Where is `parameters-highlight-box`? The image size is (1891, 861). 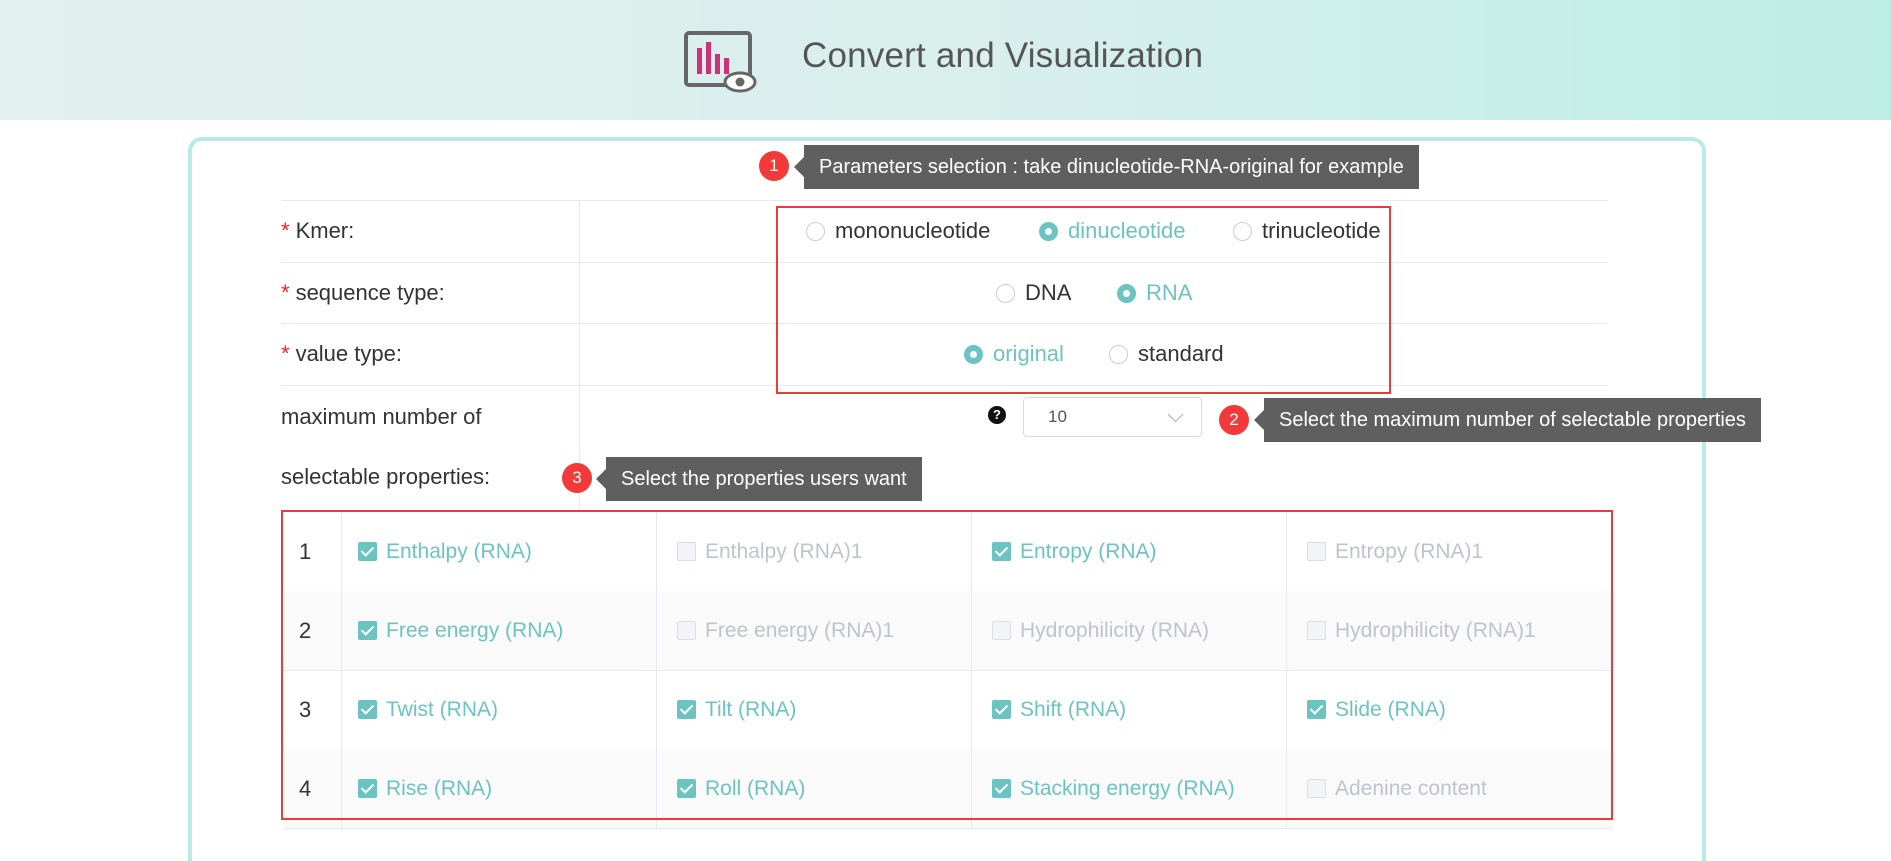
parameters-highlight-box is located at coordinates (1083, 300).